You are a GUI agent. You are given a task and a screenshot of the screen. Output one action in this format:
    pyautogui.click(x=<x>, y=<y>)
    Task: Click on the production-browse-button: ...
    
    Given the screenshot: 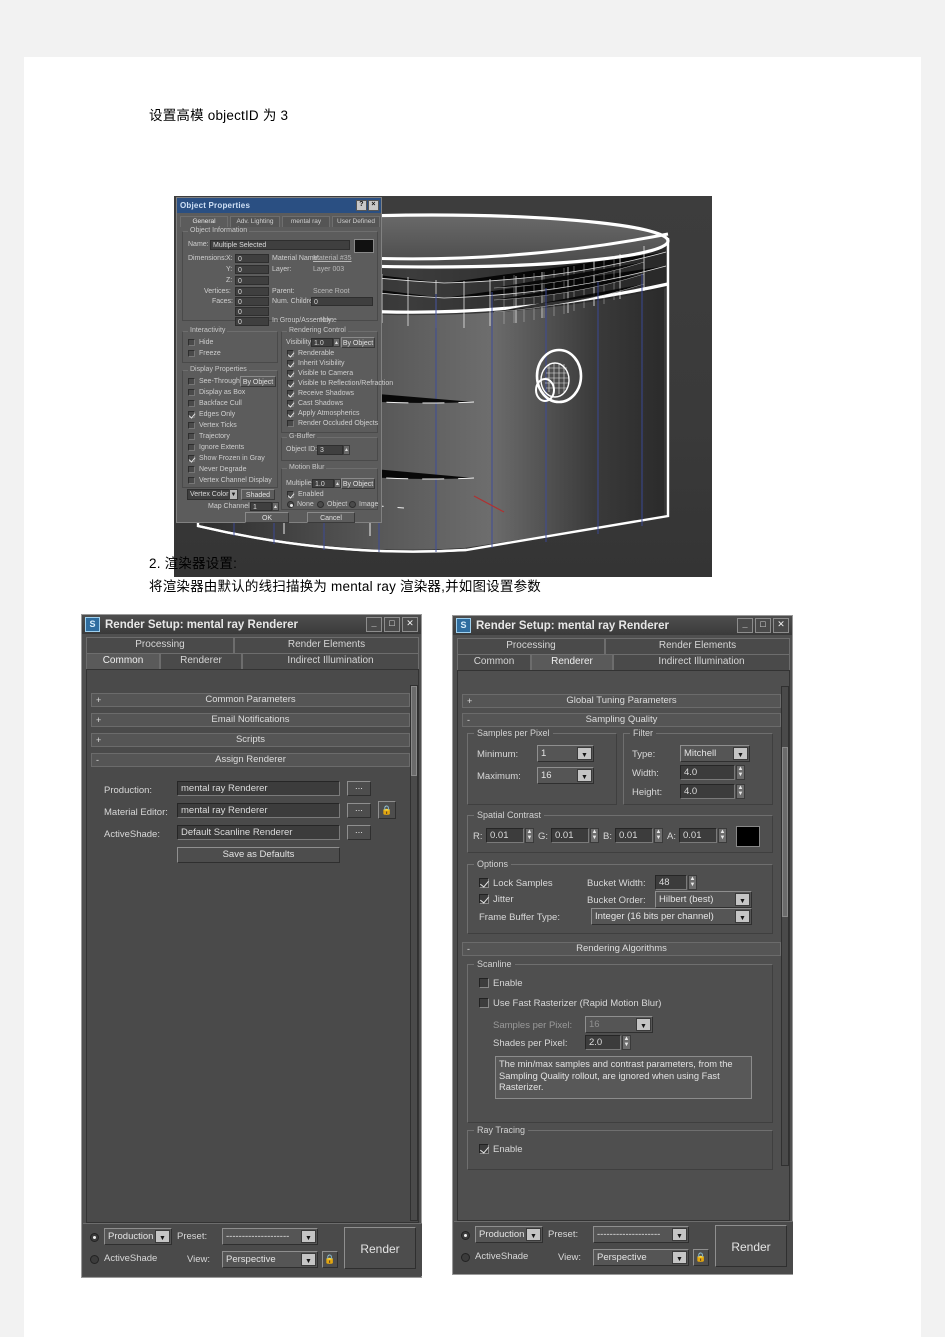 What is the action you would take?
    pyautogui.click(x=359, y=788)
    